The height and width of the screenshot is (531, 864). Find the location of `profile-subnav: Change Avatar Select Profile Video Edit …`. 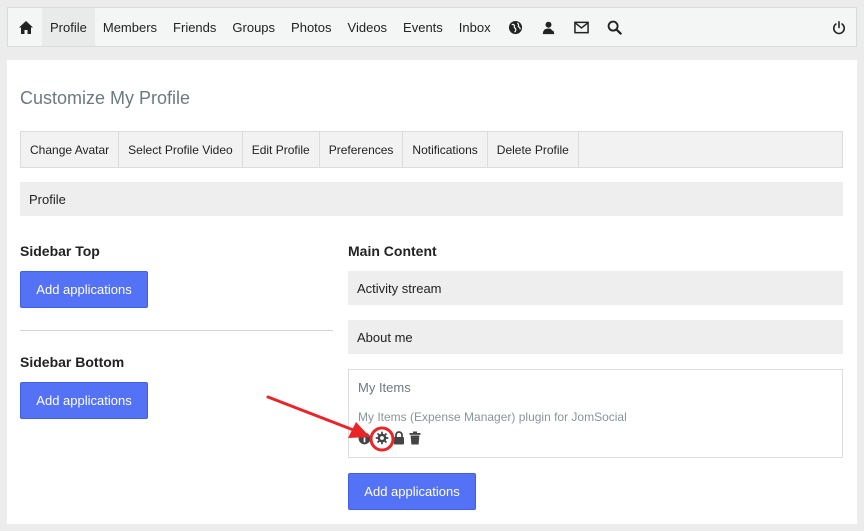

profile-subnav: Change Avatar Select Profile Video Edit … is located at coordinates (431, 149).